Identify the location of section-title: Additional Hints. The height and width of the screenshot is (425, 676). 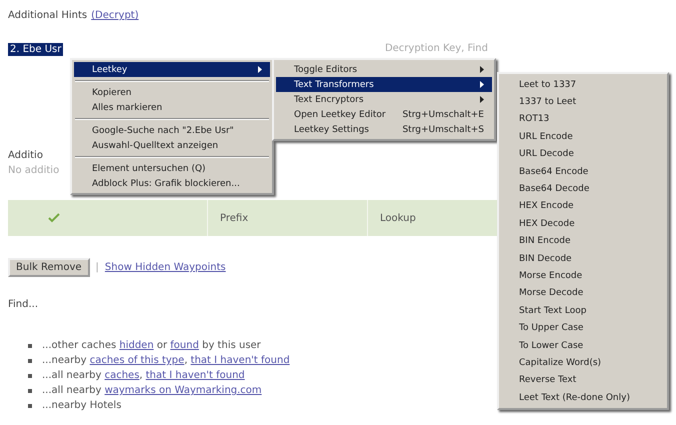
(48, 15).